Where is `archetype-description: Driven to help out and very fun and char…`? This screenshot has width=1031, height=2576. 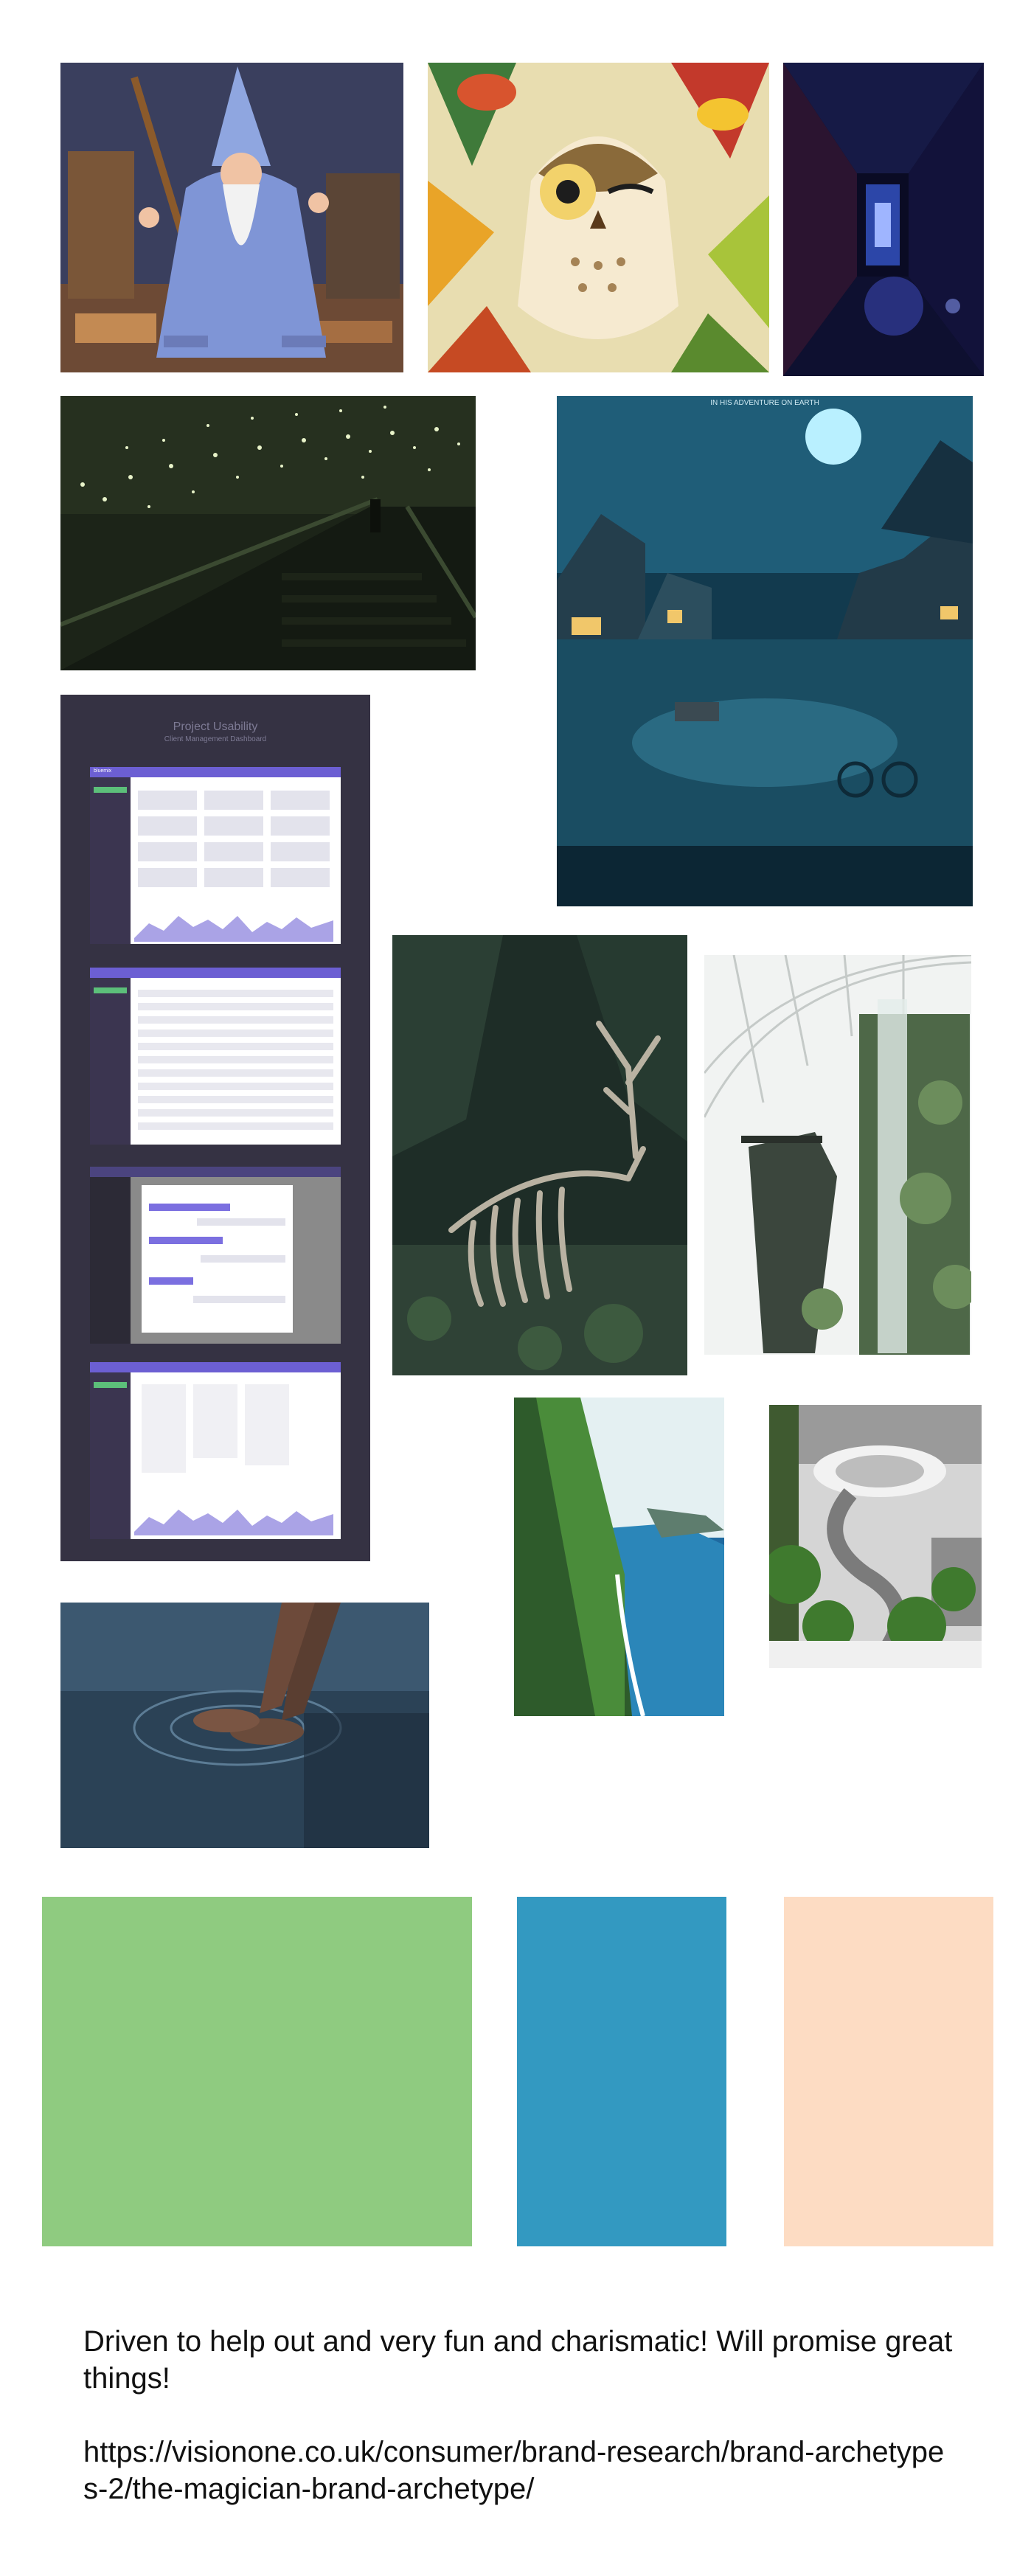
archetype-description: Driven to help out and very fun and char… is located at coordinates (518, 2360).